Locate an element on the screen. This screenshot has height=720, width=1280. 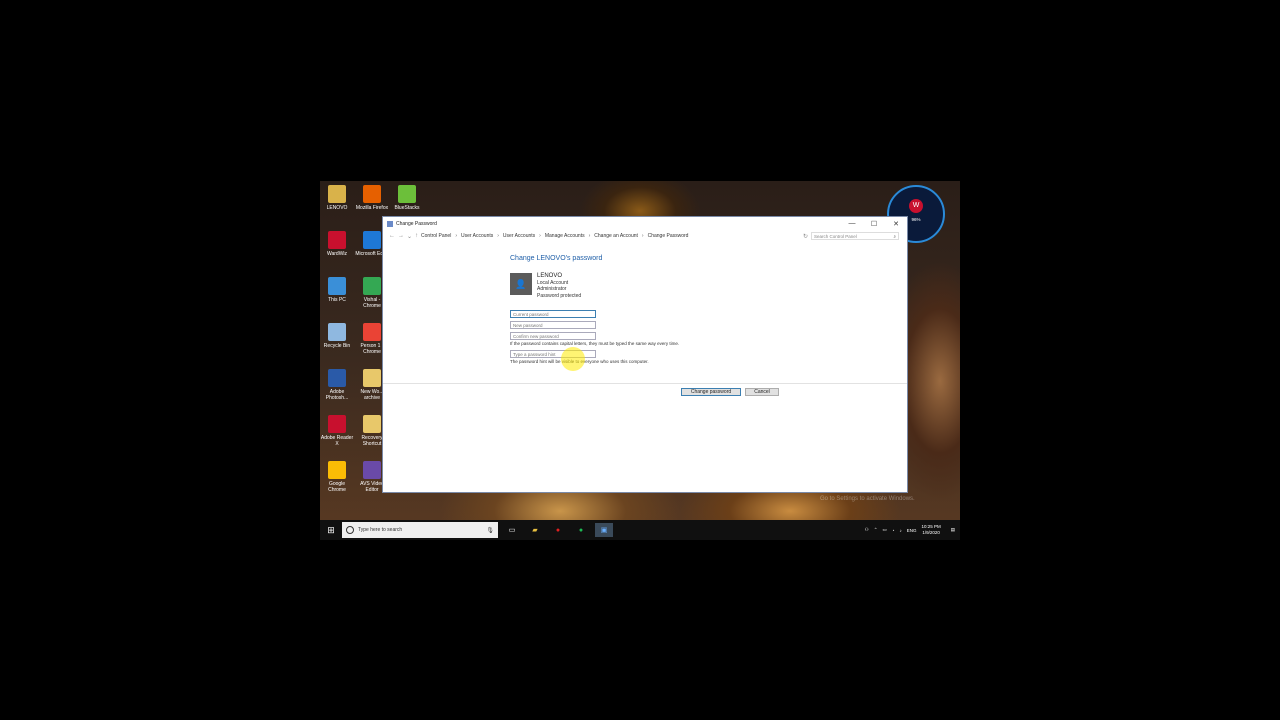
desktop-icon-label: Recycle Bin is located at coordinates (337, 346).